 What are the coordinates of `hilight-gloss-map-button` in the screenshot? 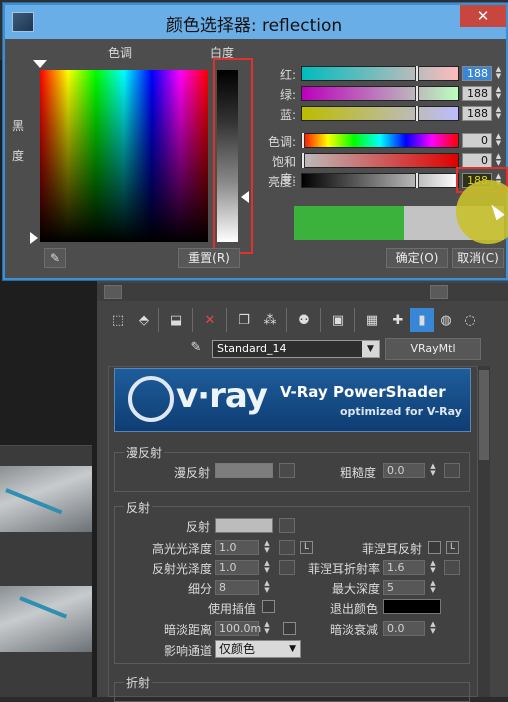 It's located at (287, 547).